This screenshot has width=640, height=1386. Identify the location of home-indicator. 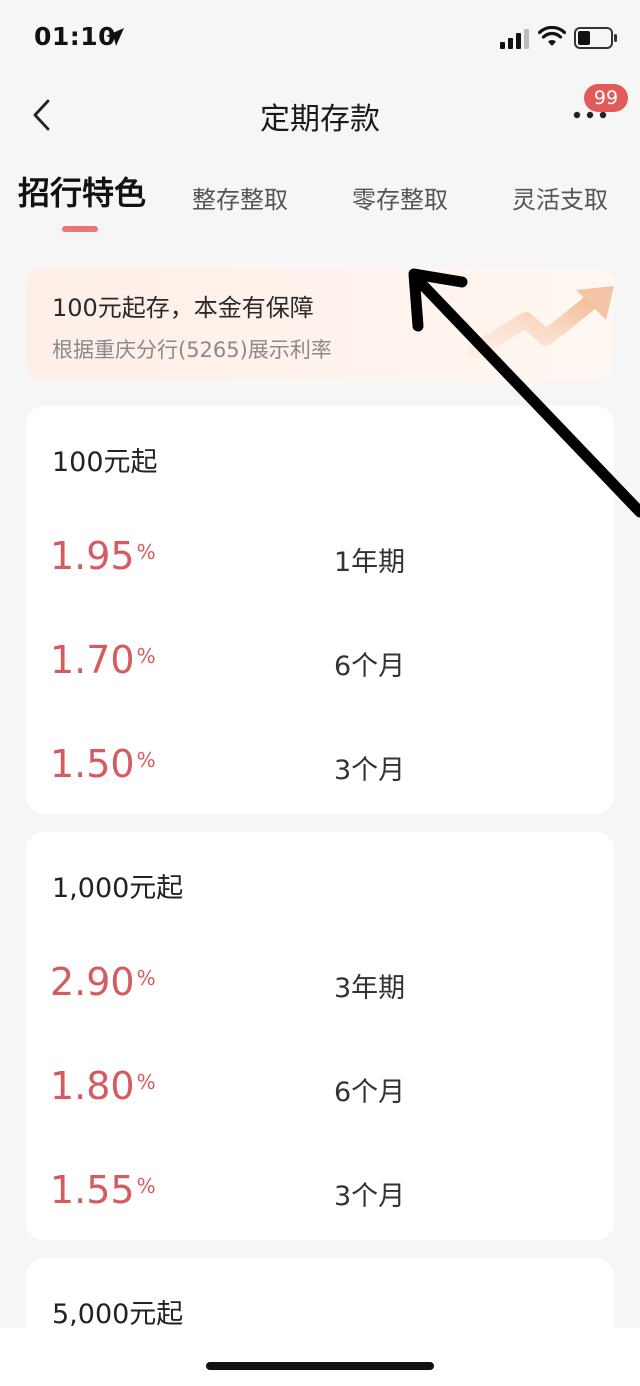
(320, 1366).